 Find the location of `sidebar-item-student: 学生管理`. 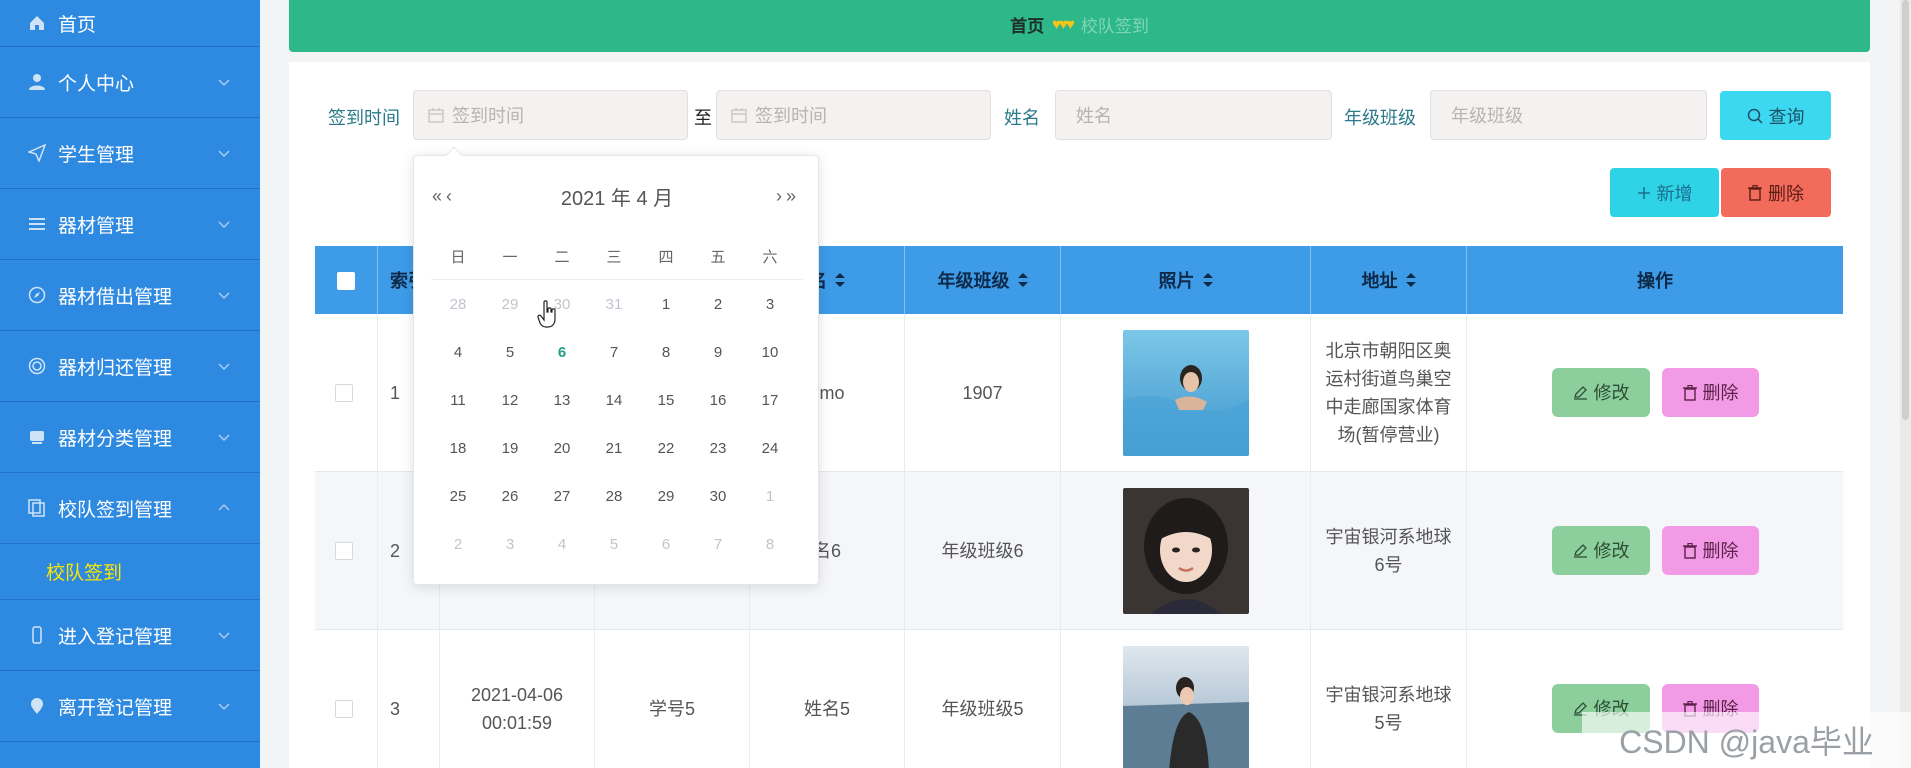

sidebar-item-student: 学生管理 is located at coordinates (130, 153).